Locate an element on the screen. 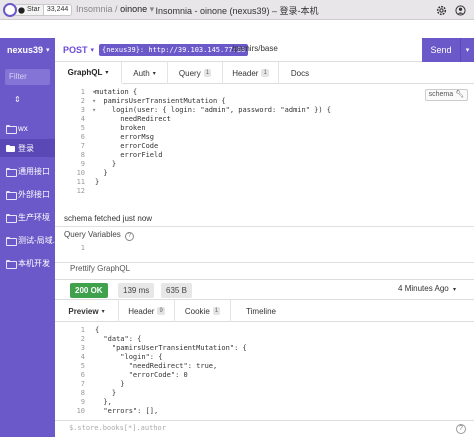 This screenshot has height=437, width=474. schema-button: schema 🔧︎ is located at coordinates (446, 95).